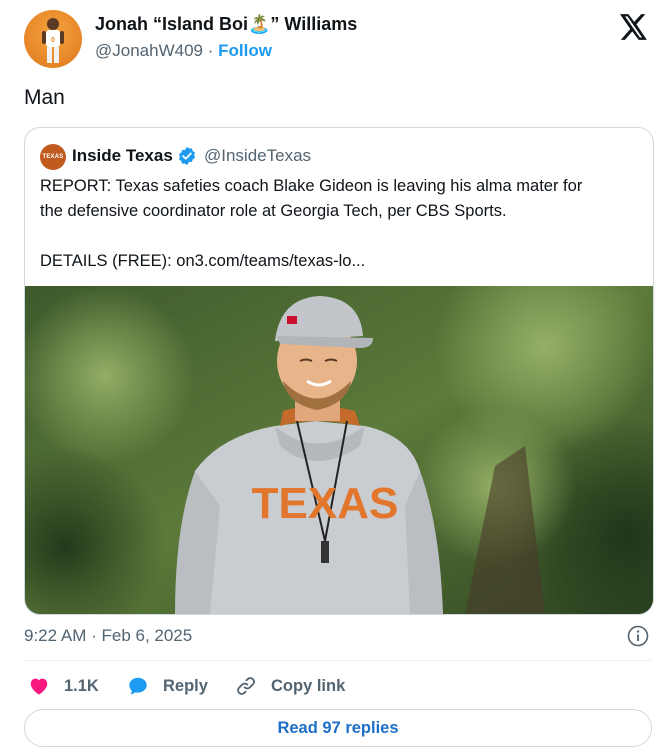 The image size is (668, 750). I want to click on quoted-avatar: TEXAS, so click(53, 157).